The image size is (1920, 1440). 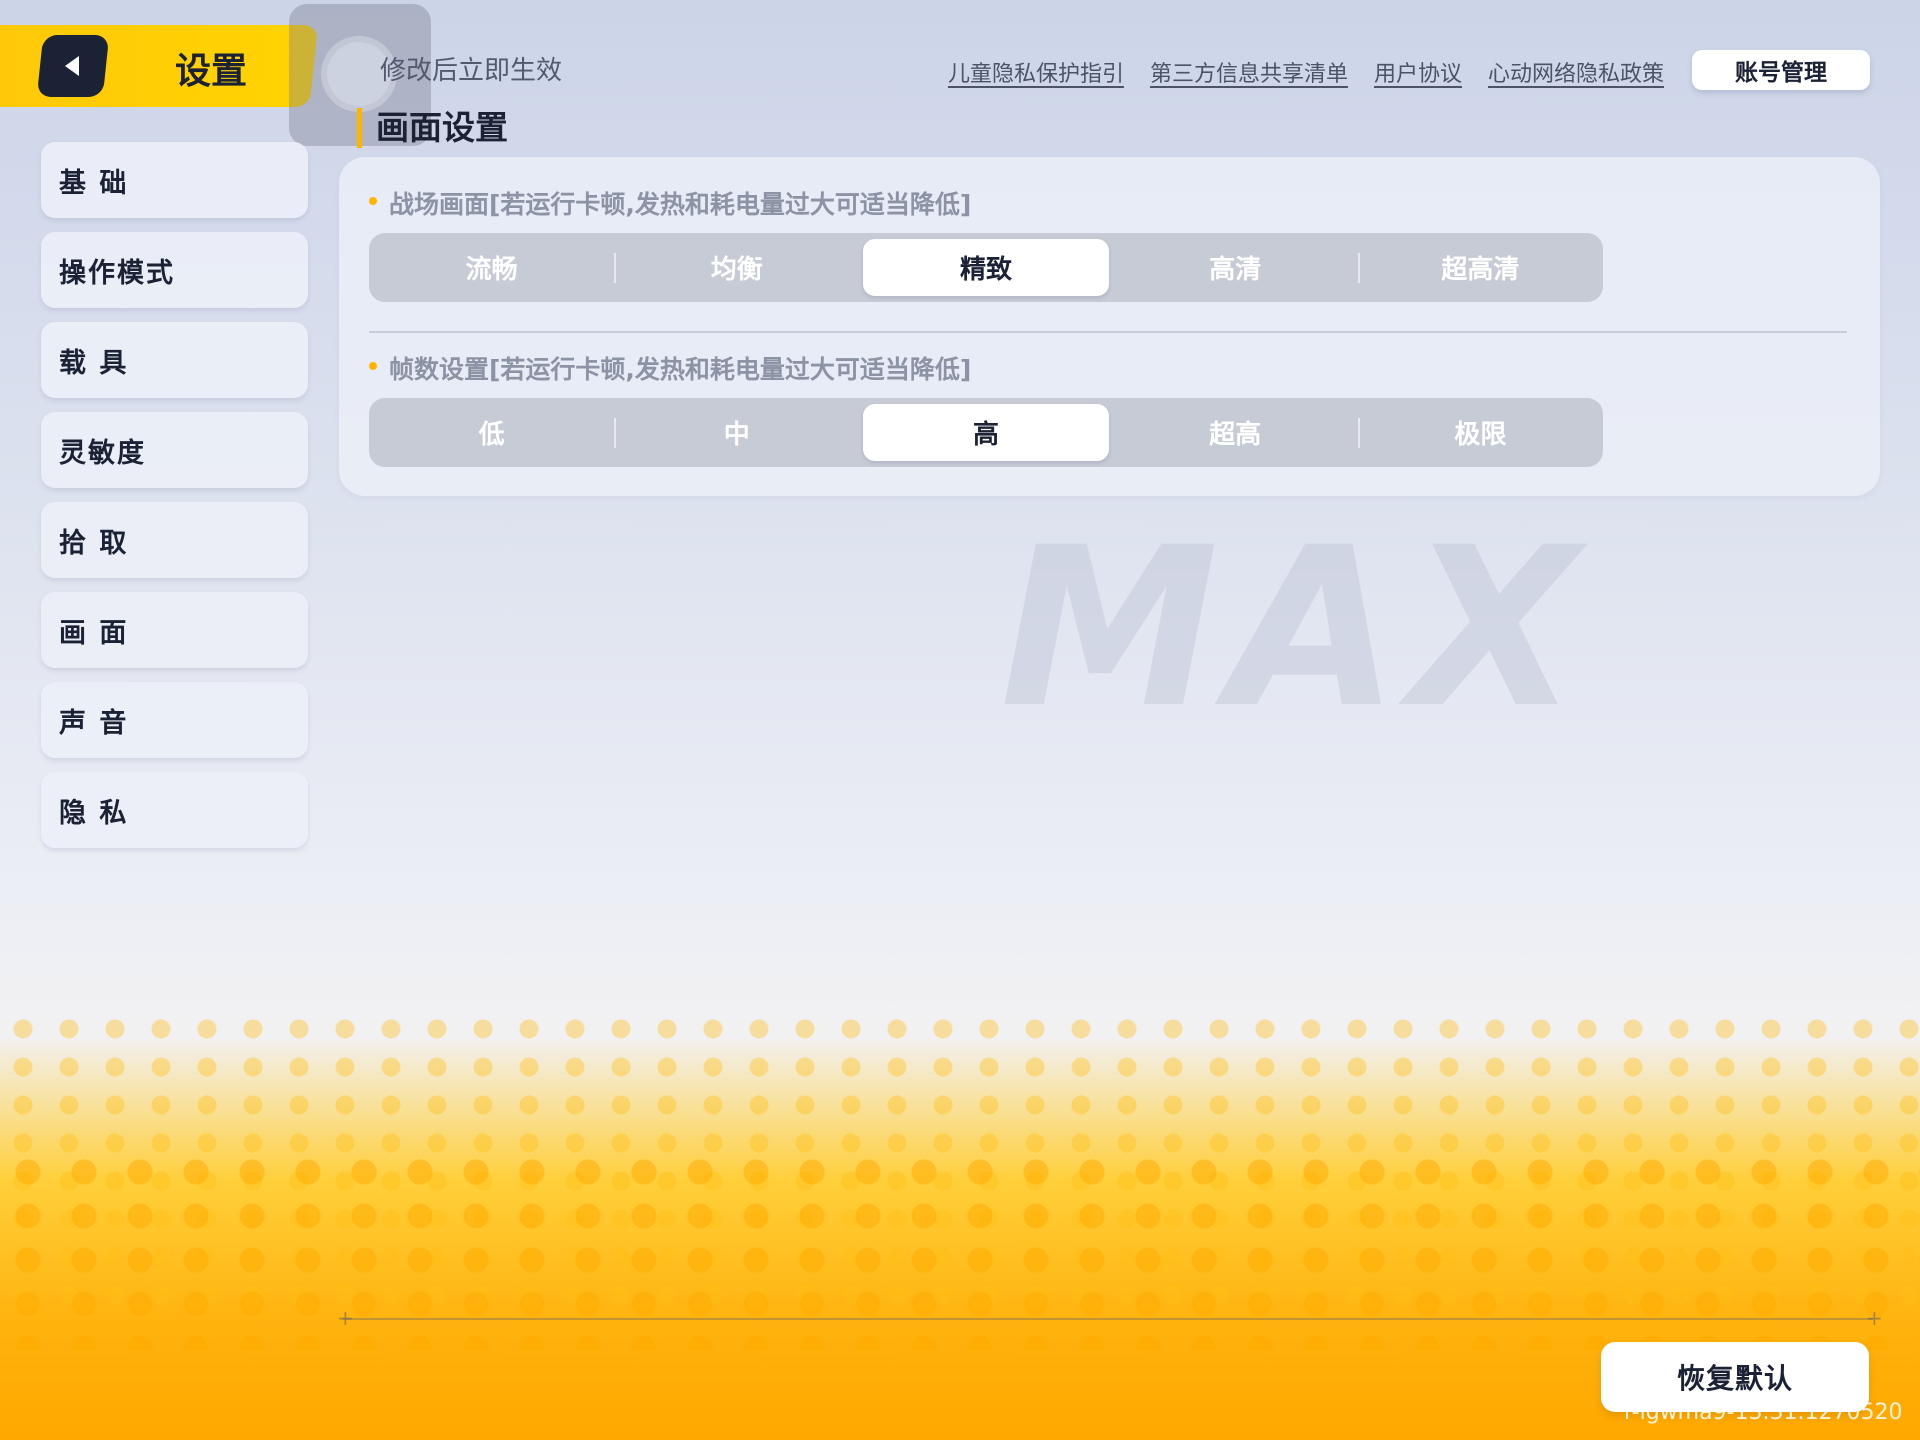 What do you see at coordinates (1480, 267) in the screenshot?
I see `quality-option-ultra-hd: 超高清` at bounding box center [1480, 267].